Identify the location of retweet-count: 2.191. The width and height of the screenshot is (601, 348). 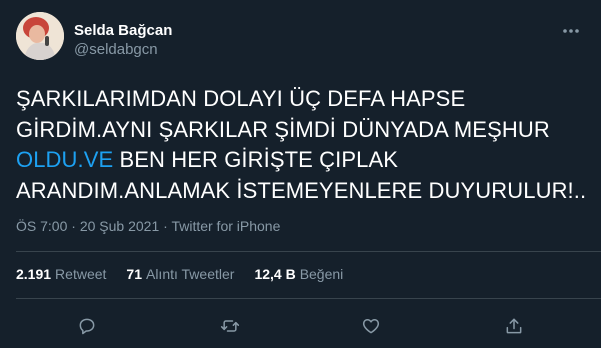
(34, 274).